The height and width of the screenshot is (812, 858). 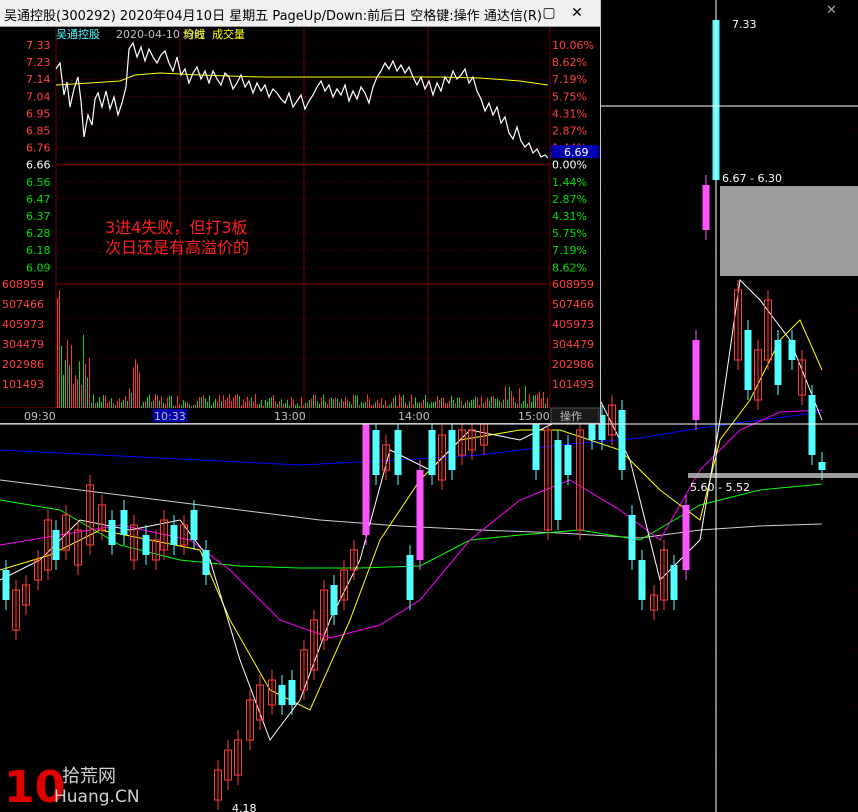 What do you see at coordinates (38, 96) in the screenshot?
I see `price-tick: 7.04` at bounding box center [38, 96].